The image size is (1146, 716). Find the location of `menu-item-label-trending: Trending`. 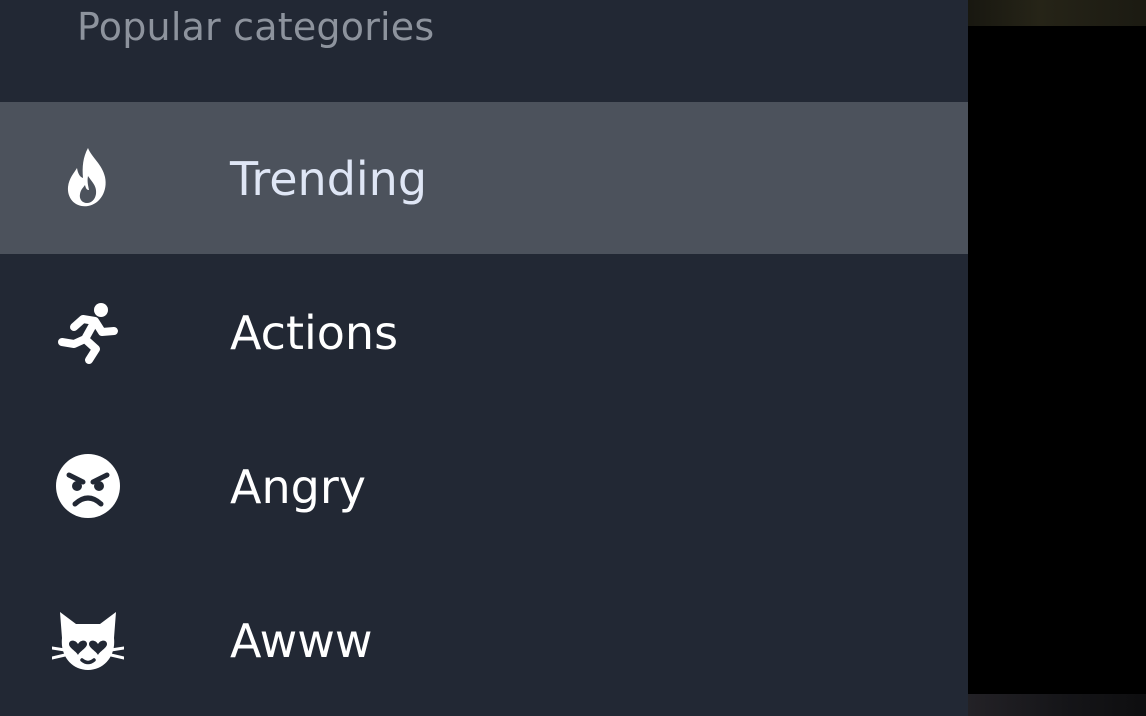

menu-item-label-trending: Trending is located at coordinates (329, 179).